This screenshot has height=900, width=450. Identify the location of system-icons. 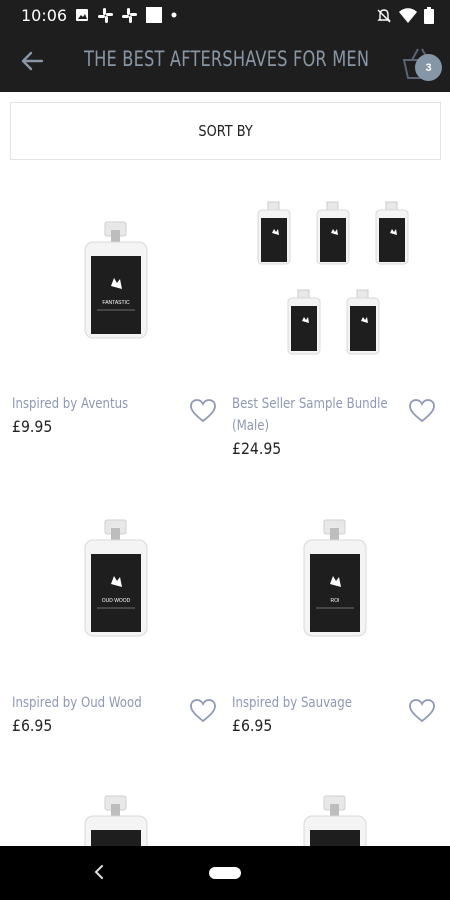
(405, 15).